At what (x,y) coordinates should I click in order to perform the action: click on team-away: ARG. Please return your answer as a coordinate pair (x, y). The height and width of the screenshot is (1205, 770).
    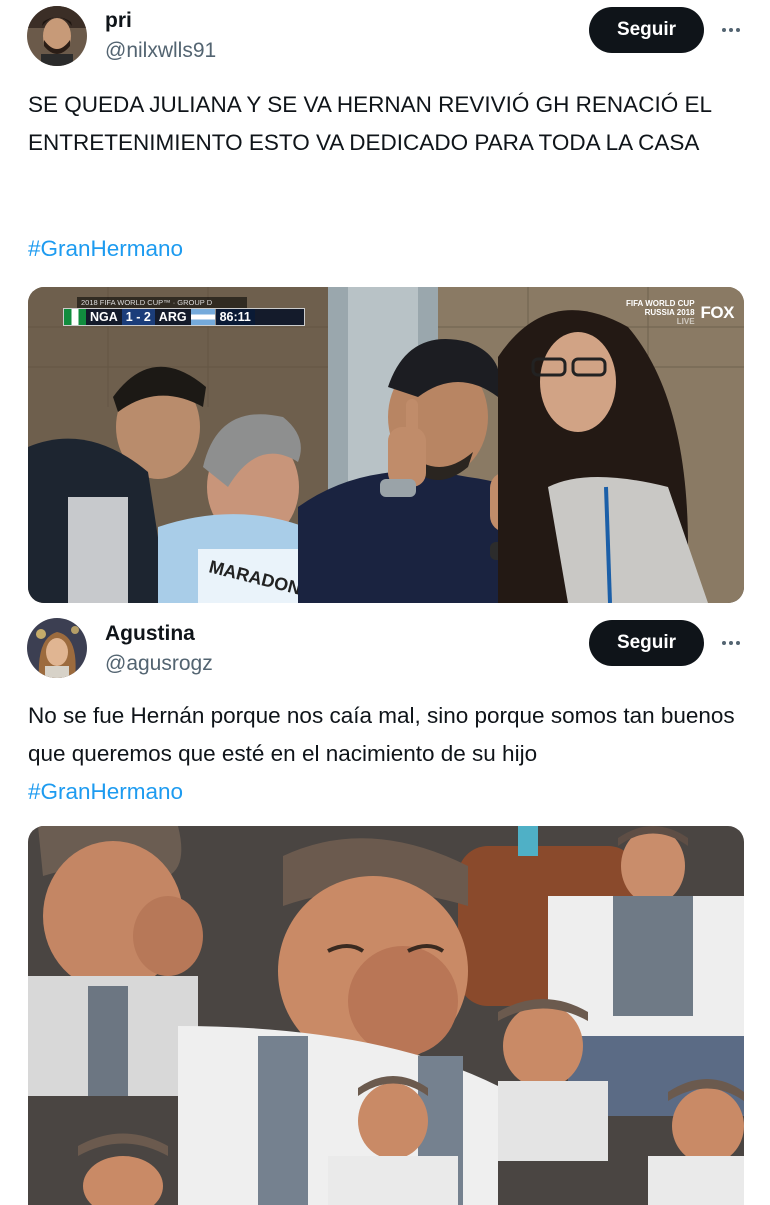
    Looking at the image, I should click on (172, 317).